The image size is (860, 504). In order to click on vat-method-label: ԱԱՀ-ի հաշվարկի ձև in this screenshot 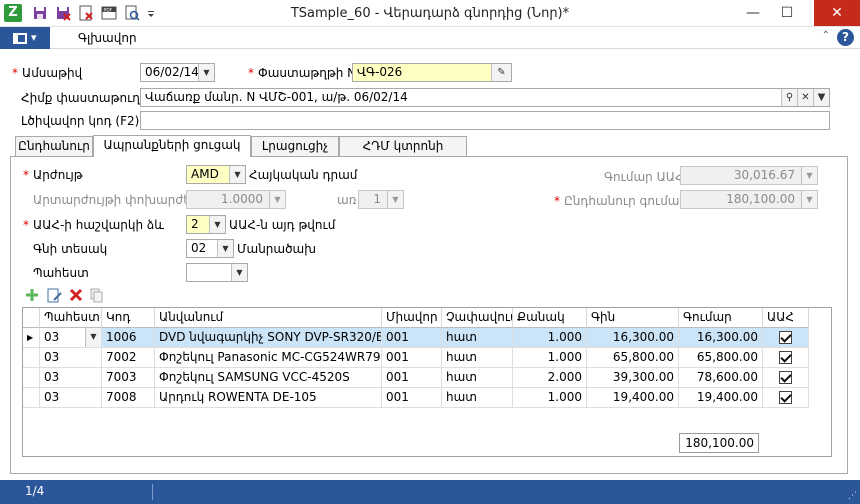, I will do `click(98, 225)`.